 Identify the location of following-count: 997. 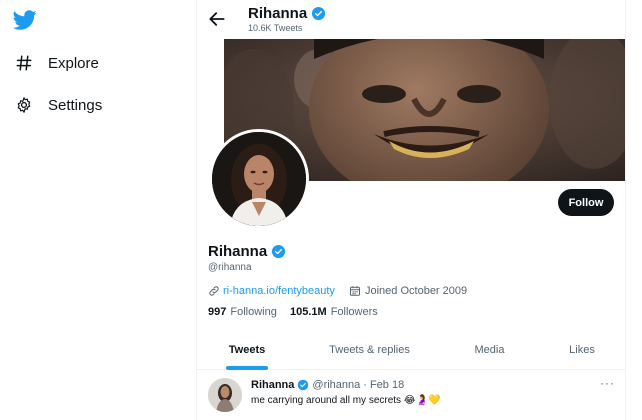
(217, 312).